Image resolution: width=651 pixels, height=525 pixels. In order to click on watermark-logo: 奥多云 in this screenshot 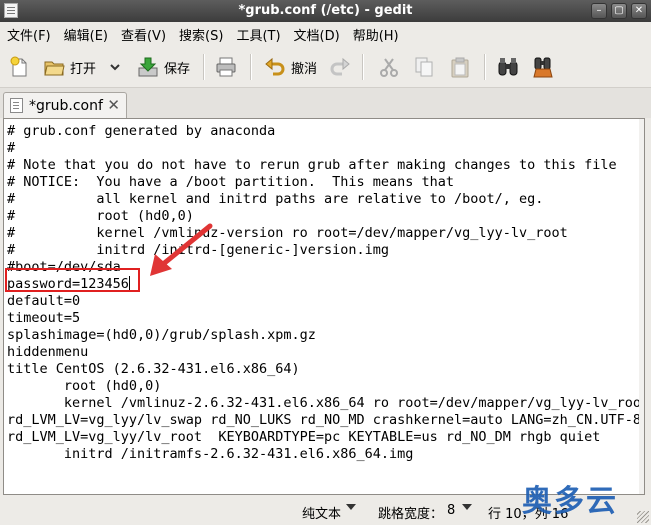, I will do `click(570, 501)`.